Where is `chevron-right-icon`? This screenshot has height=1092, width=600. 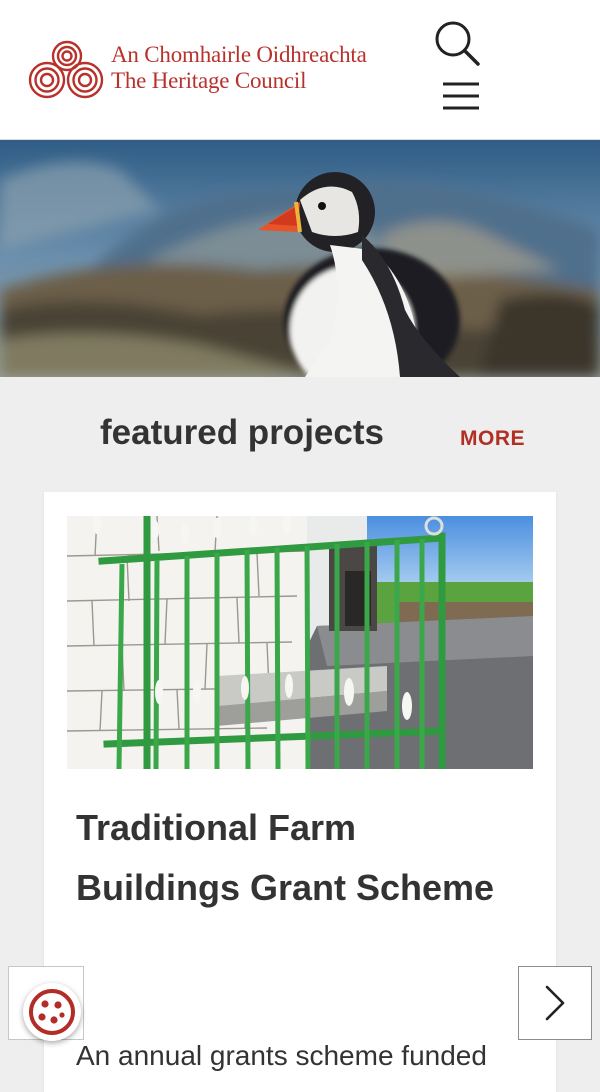
chevron-right-icon is located at coordinates (555, 1003).